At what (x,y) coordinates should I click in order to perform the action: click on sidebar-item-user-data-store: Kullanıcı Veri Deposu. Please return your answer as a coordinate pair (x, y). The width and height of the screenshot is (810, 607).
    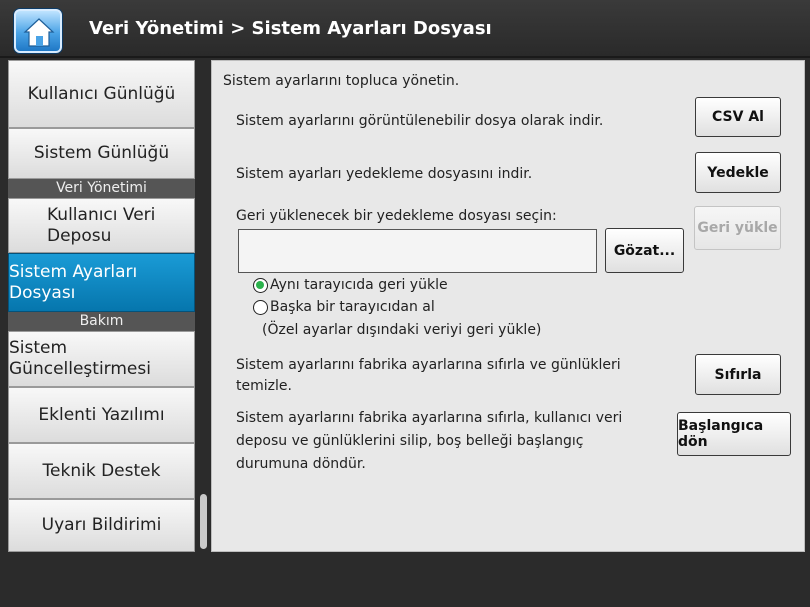
    Looking at the image, I should click on (101, 225).